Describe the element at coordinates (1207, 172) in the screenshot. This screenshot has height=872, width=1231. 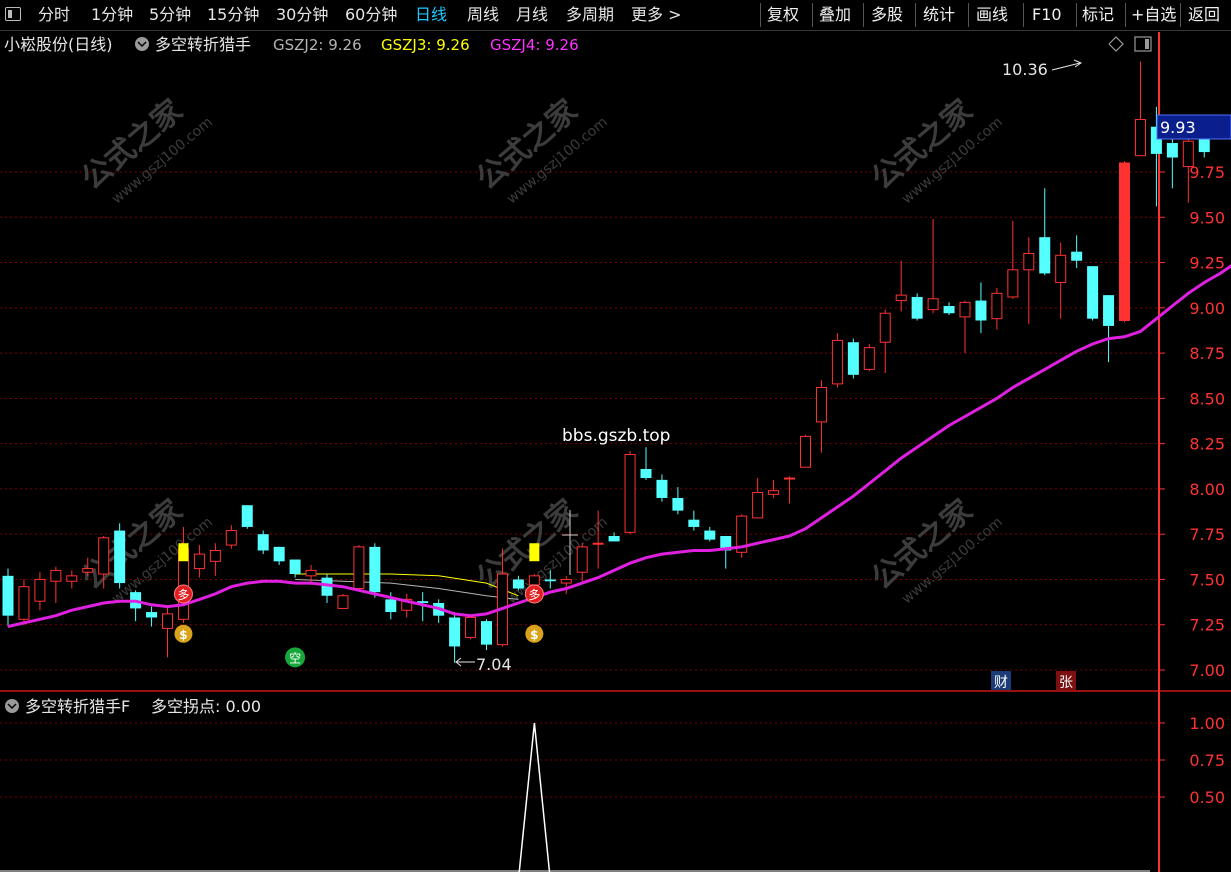
I see `y-tick-label: 9.75` at that location.